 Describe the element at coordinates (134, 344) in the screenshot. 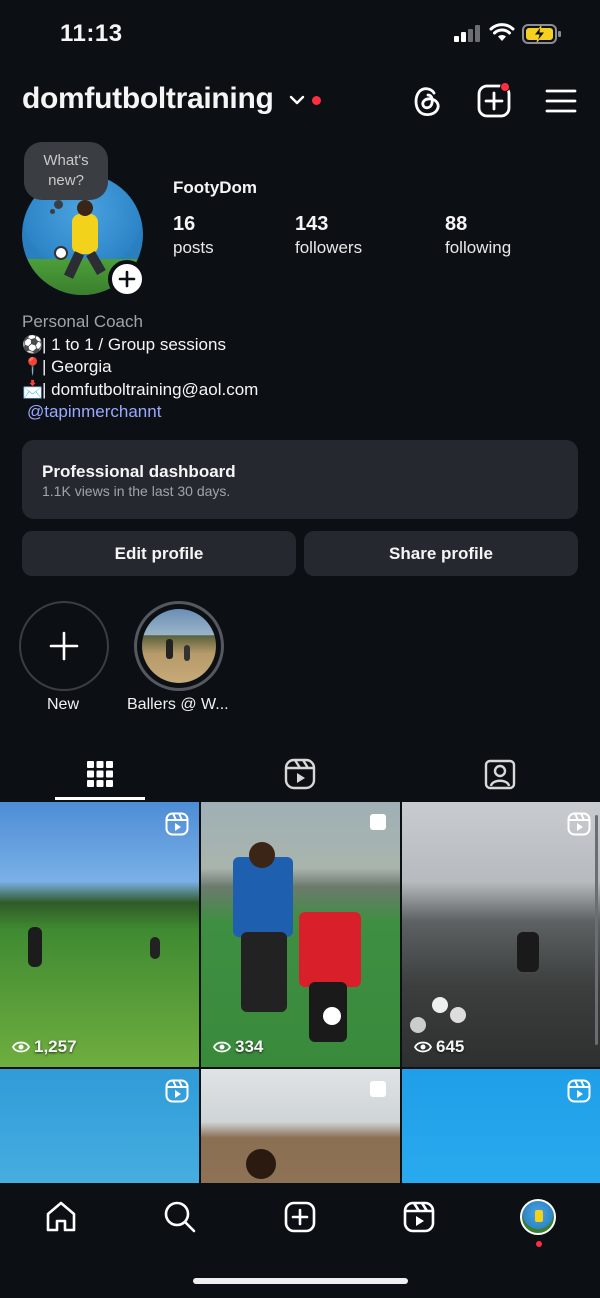

I see `bio-sessions-text: | 1 to 1 / Group sessions` at that location.